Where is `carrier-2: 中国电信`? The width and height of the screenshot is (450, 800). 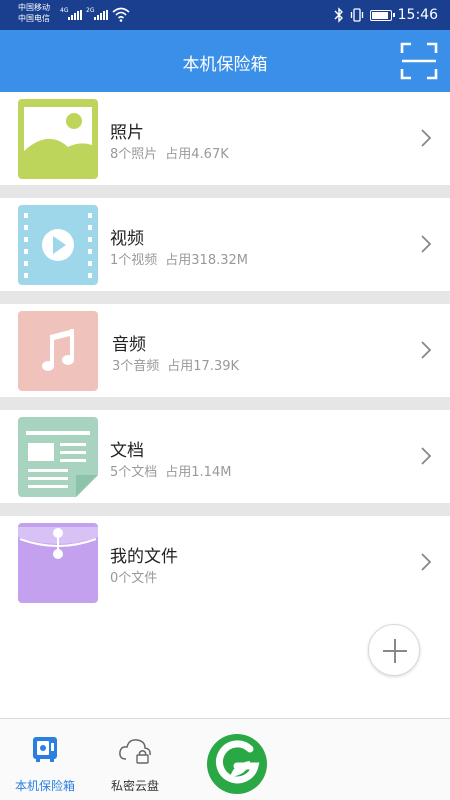
carrier-2: 中国电信 is located at coordinates (34, 18).